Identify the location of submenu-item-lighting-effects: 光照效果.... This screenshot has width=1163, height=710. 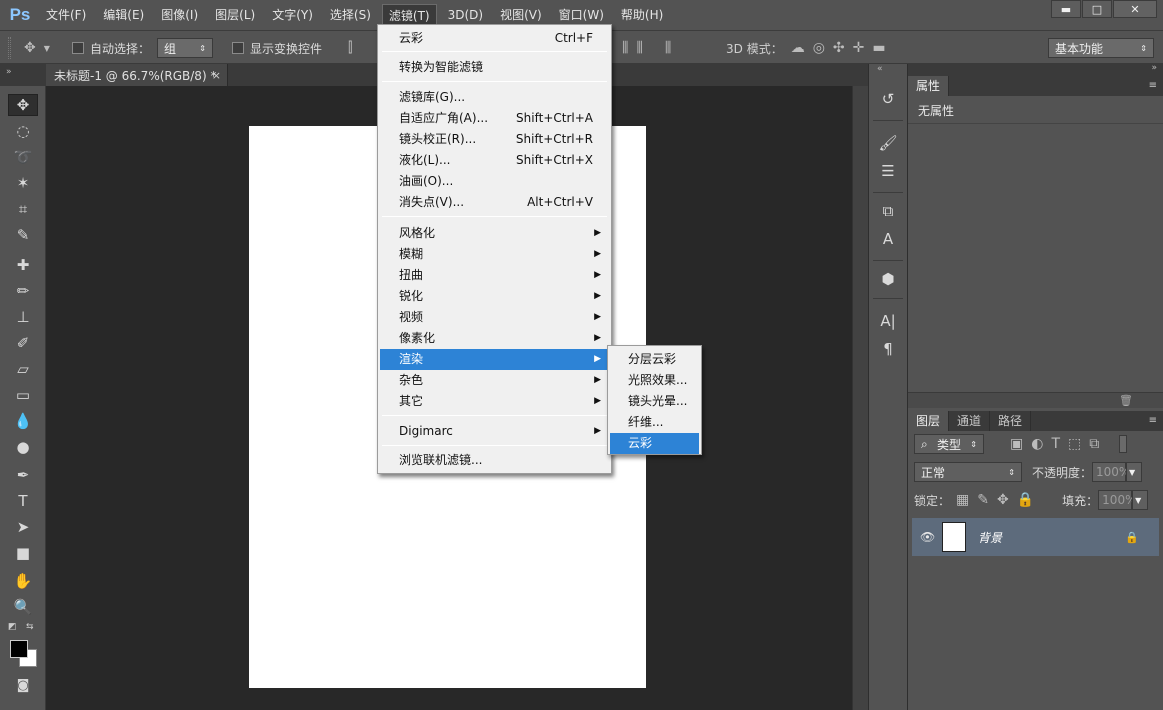
(654, 380).